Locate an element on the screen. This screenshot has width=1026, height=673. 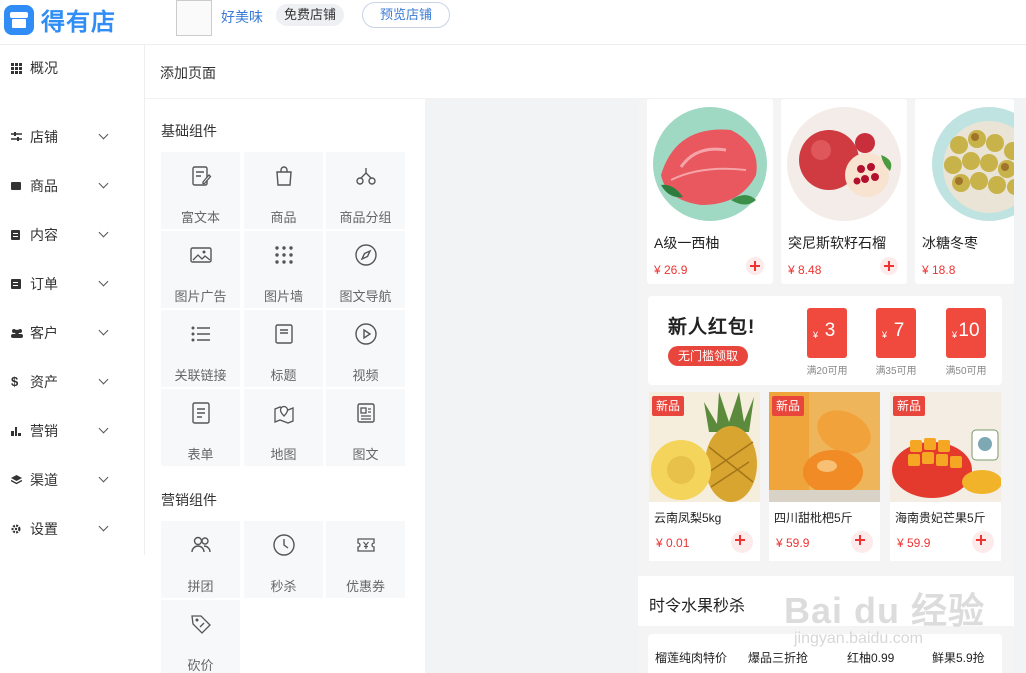
top-header: 得有店 好美味 免费店铺 预览店铺 is located at coordinates (513, 22).